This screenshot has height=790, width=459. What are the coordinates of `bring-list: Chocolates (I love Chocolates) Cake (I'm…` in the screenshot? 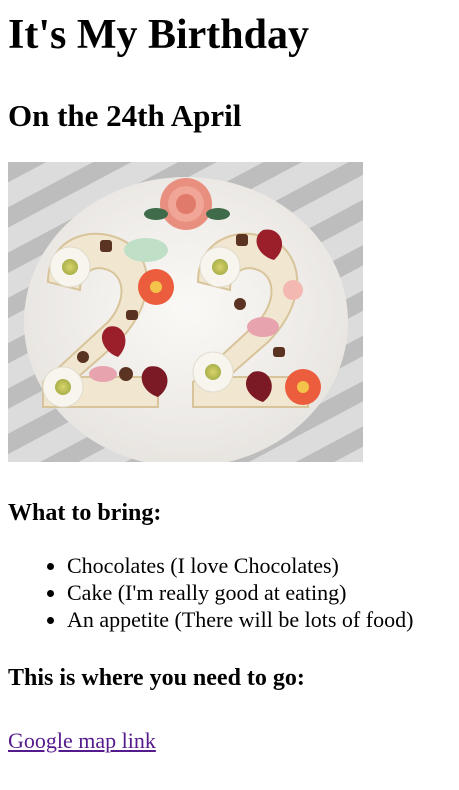 It's located at (229, 592).